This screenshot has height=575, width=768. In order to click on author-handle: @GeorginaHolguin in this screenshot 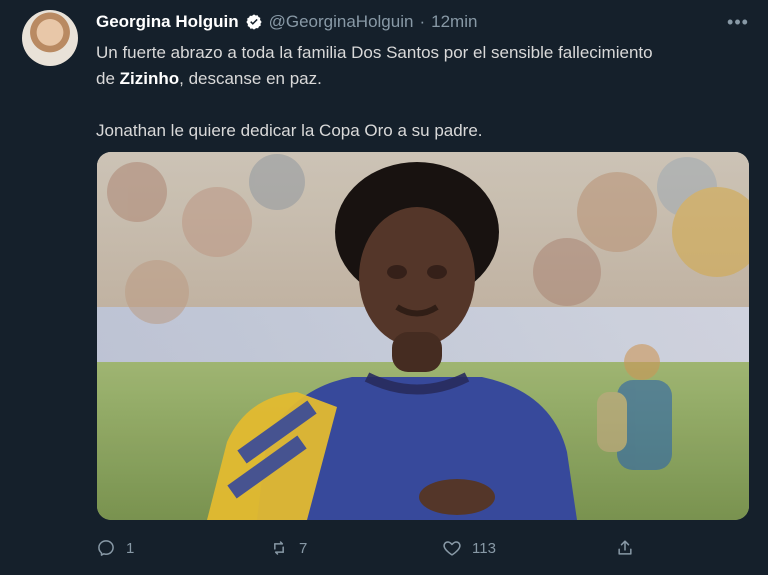, I will do `click(341, 22)`.